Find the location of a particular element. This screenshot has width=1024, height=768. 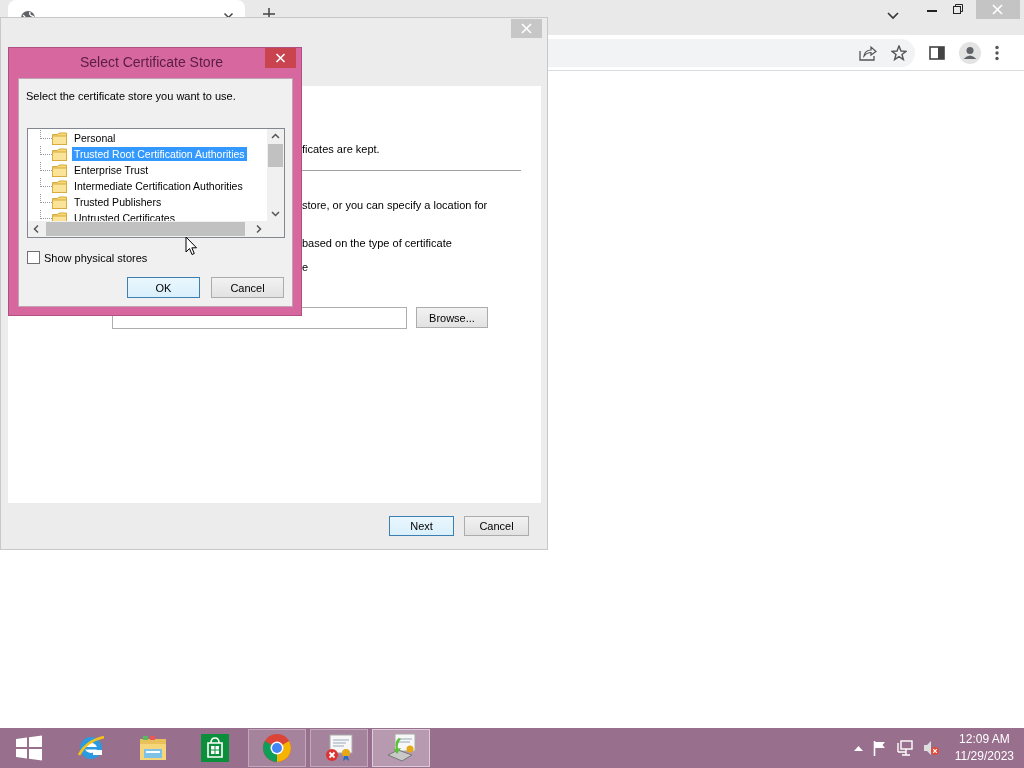

clock-time: 12:09 AM is located at coordinates (984, 739).